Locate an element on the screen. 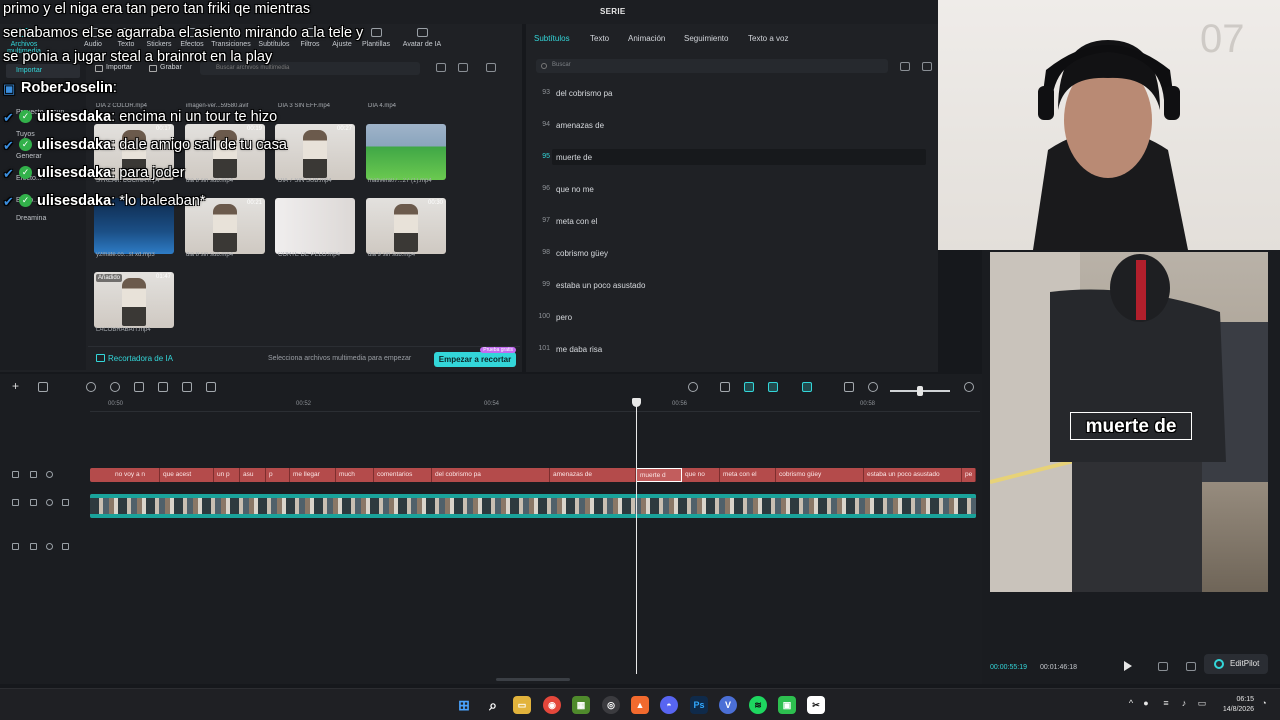 This screenshot has height=720, width=1280. delete-icon is located at coordinates (211, 387).